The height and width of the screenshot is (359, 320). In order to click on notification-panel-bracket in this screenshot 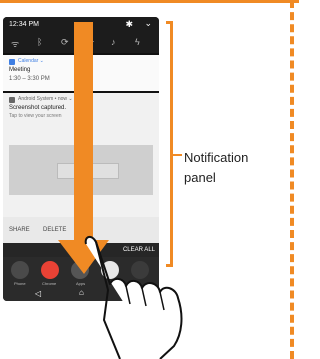, I will do `click(169, 144)`.